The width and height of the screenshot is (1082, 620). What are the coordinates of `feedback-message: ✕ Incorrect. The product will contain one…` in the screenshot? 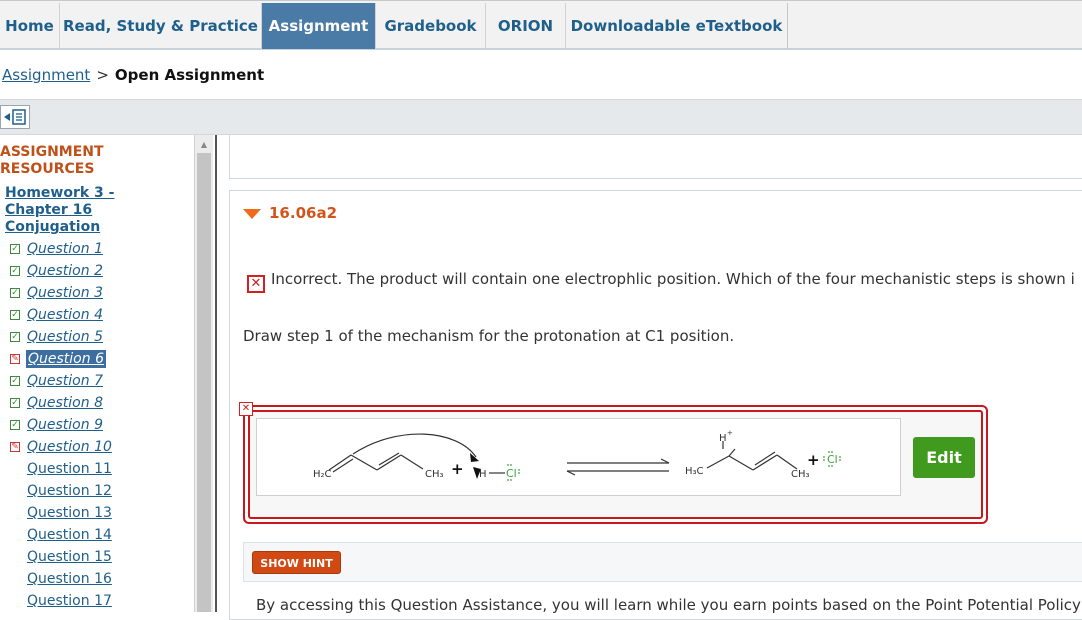 It's located at (661, 281).